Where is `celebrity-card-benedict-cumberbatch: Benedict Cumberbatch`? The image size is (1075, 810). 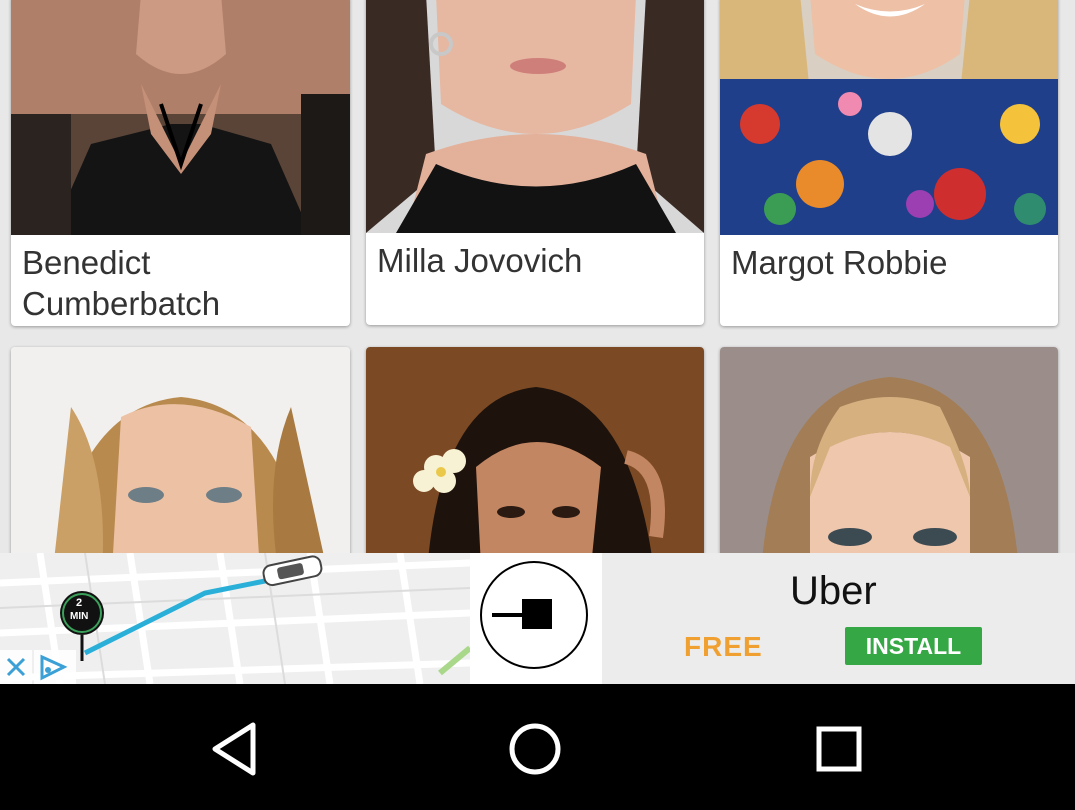 celebrity-card-benedict-cumberbatch: Benedict Cumberbatch is located at coordinates (180, 163).